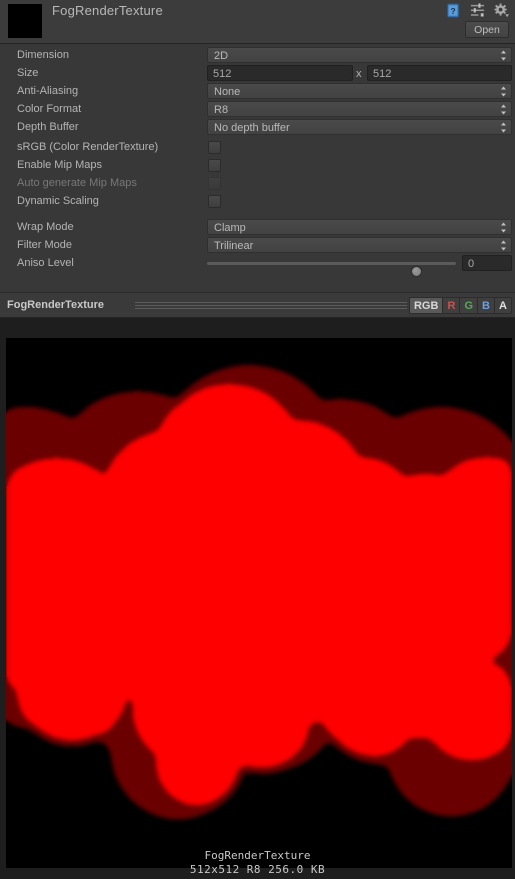  What do you see at coordinates (257, 147) in the screenshot?
I see `row-srgb: sRGB (Color RenderTexture)` at bounding box center [257, 147].